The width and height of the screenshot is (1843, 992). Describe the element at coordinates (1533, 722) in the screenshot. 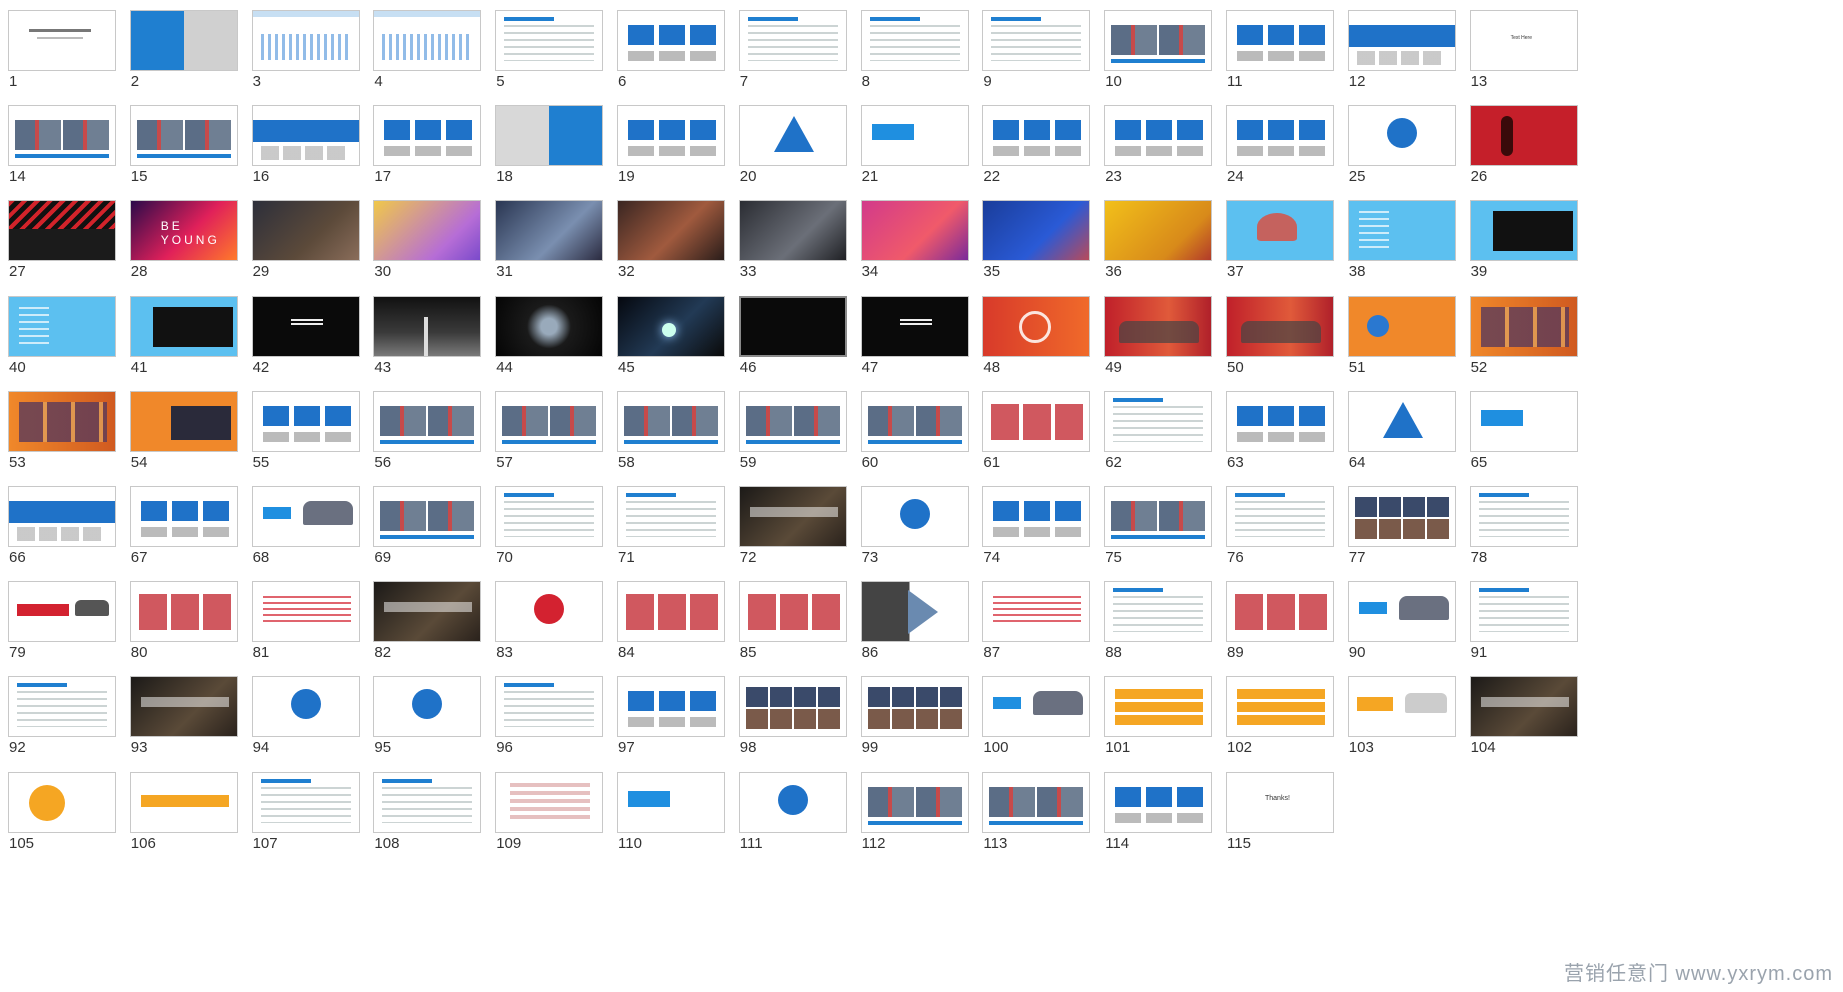

I see `slide-thumbnail-item: 104` at that location.